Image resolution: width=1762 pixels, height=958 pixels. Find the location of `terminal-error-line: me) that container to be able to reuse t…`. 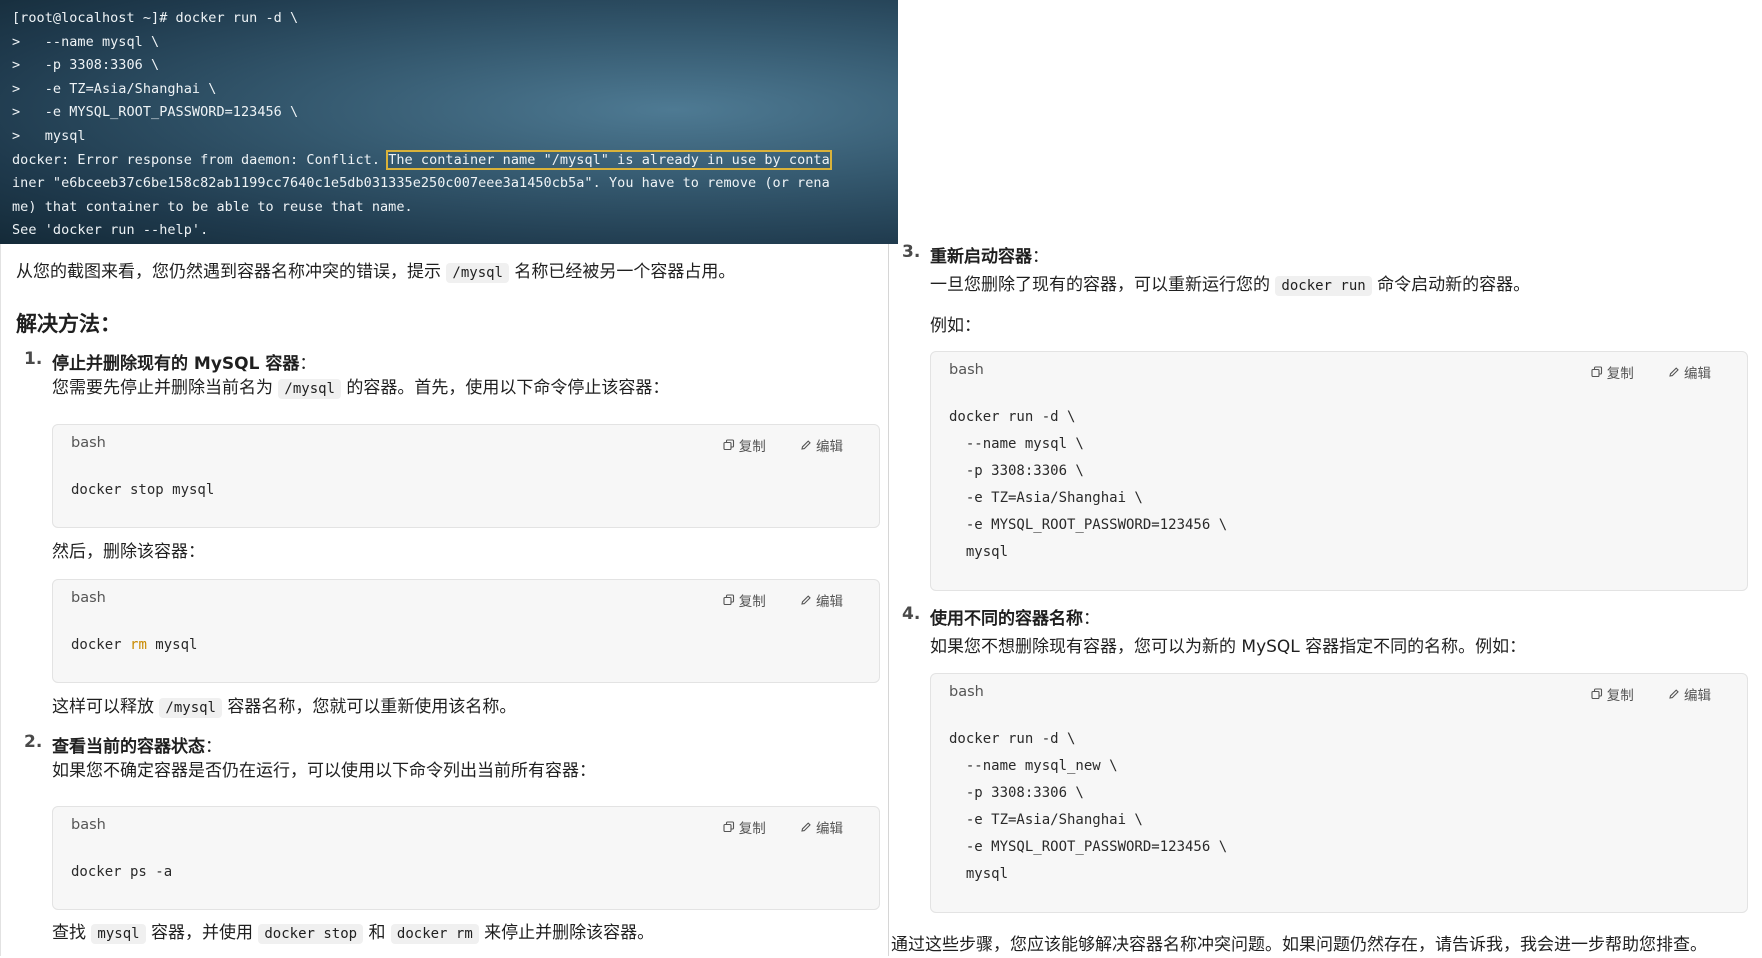

terminal-error-line: me) that container to be able to reuse t… is located at coordinates (212, 206).